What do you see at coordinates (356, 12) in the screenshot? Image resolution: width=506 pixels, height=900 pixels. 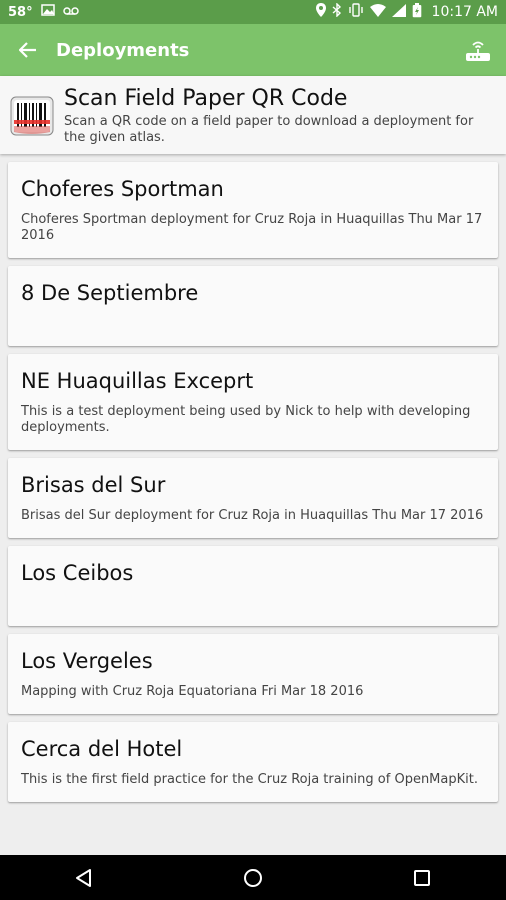 I see `vibrate-icon` at bounding box center [356, 12].